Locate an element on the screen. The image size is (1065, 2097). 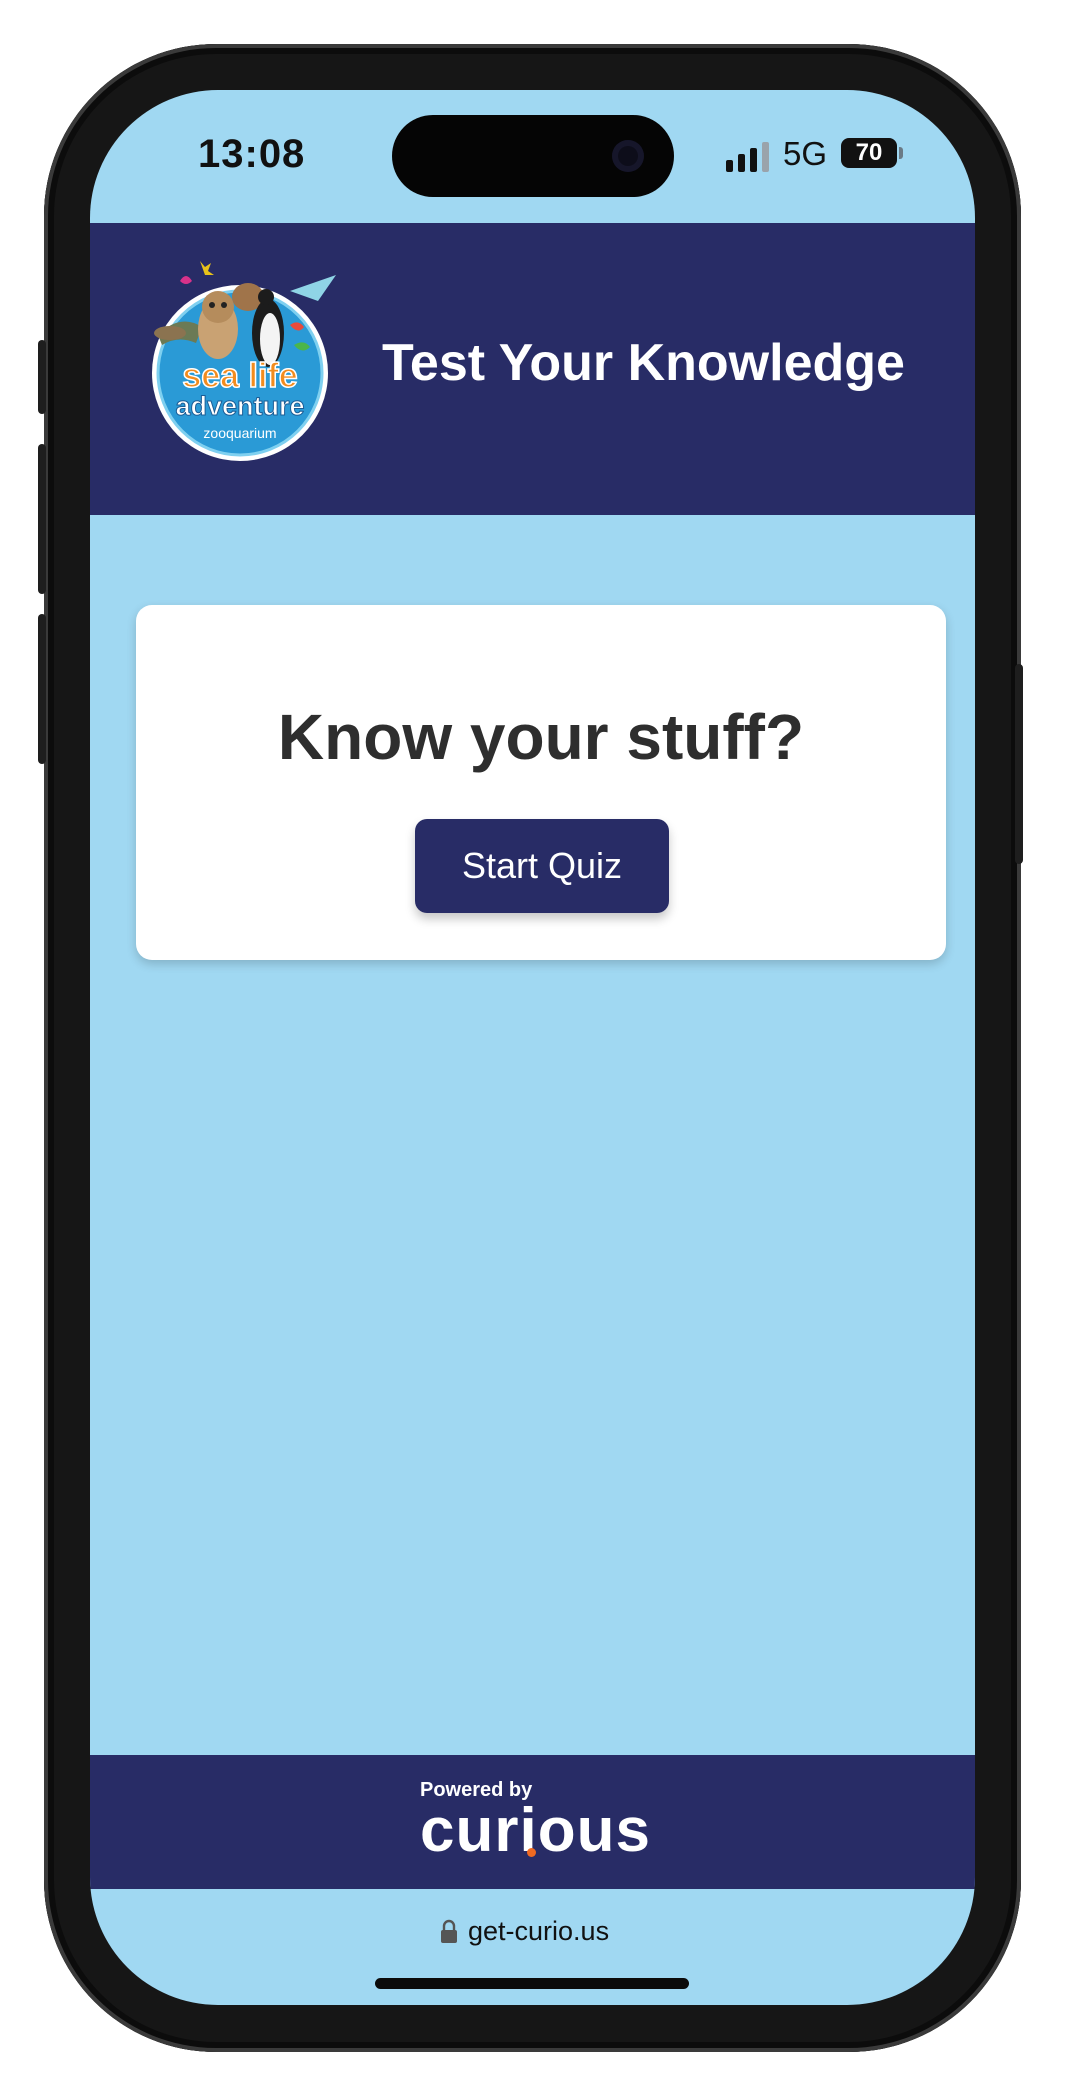
camera-icon is located at coordinates (628, 156).